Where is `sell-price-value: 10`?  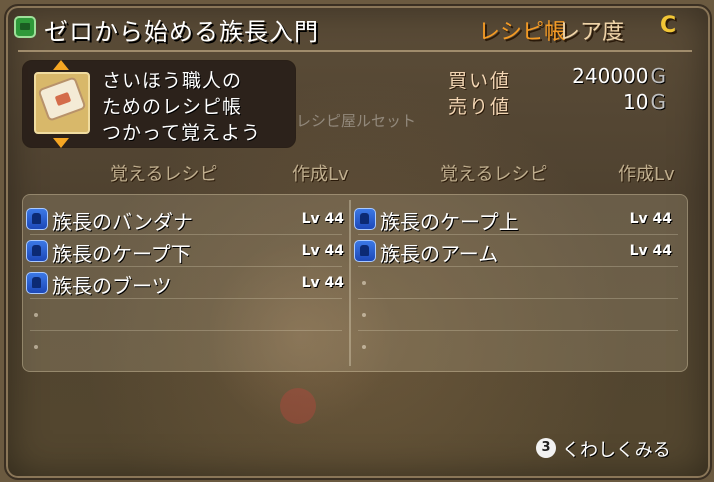
sell-price-value: 10 is located at coordinates (636, 102).